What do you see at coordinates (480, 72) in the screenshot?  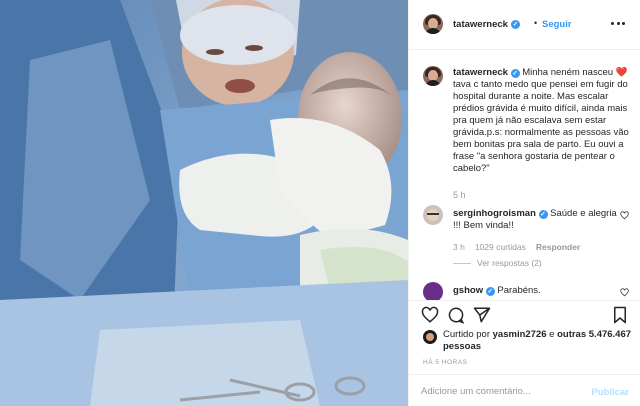 I see `caption-username: tatawerneck` at bounding box center [480, 72].